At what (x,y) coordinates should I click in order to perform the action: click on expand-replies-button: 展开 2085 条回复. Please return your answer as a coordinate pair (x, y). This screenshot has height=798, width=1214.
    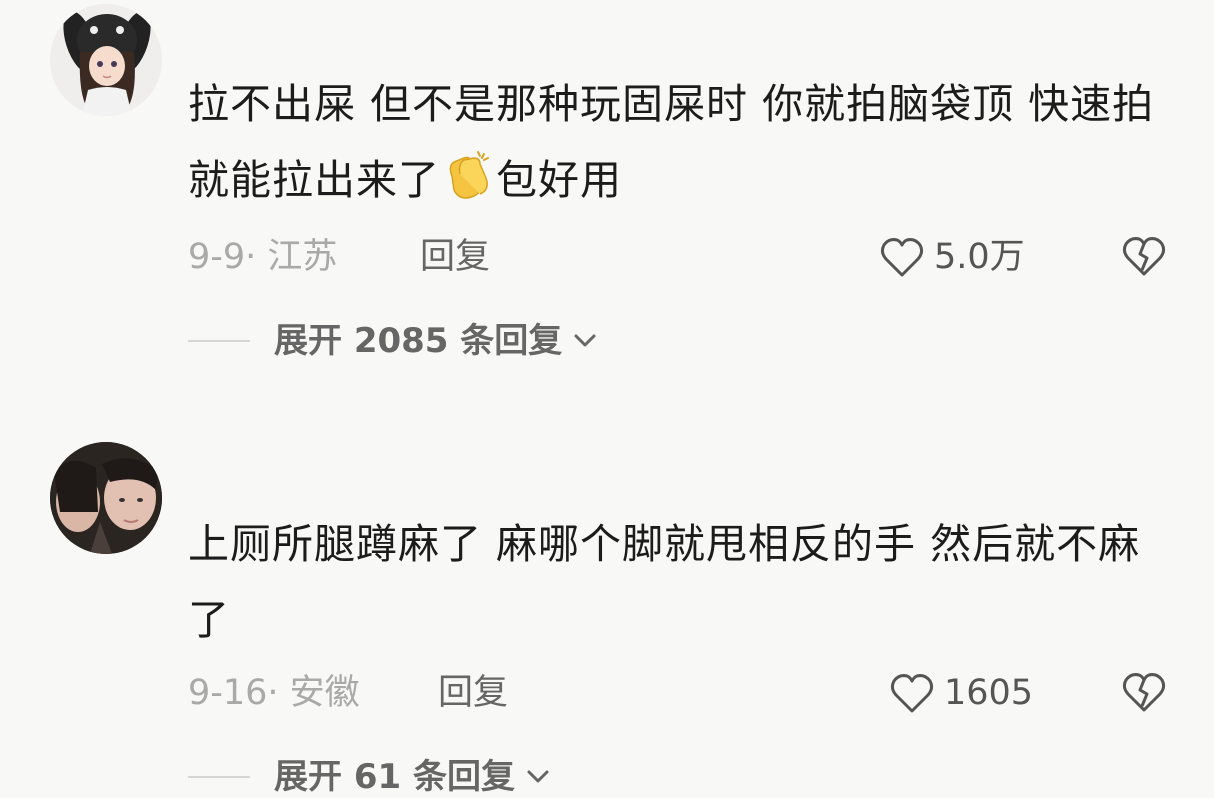
    Looking at the image, I should click on (436, 341).